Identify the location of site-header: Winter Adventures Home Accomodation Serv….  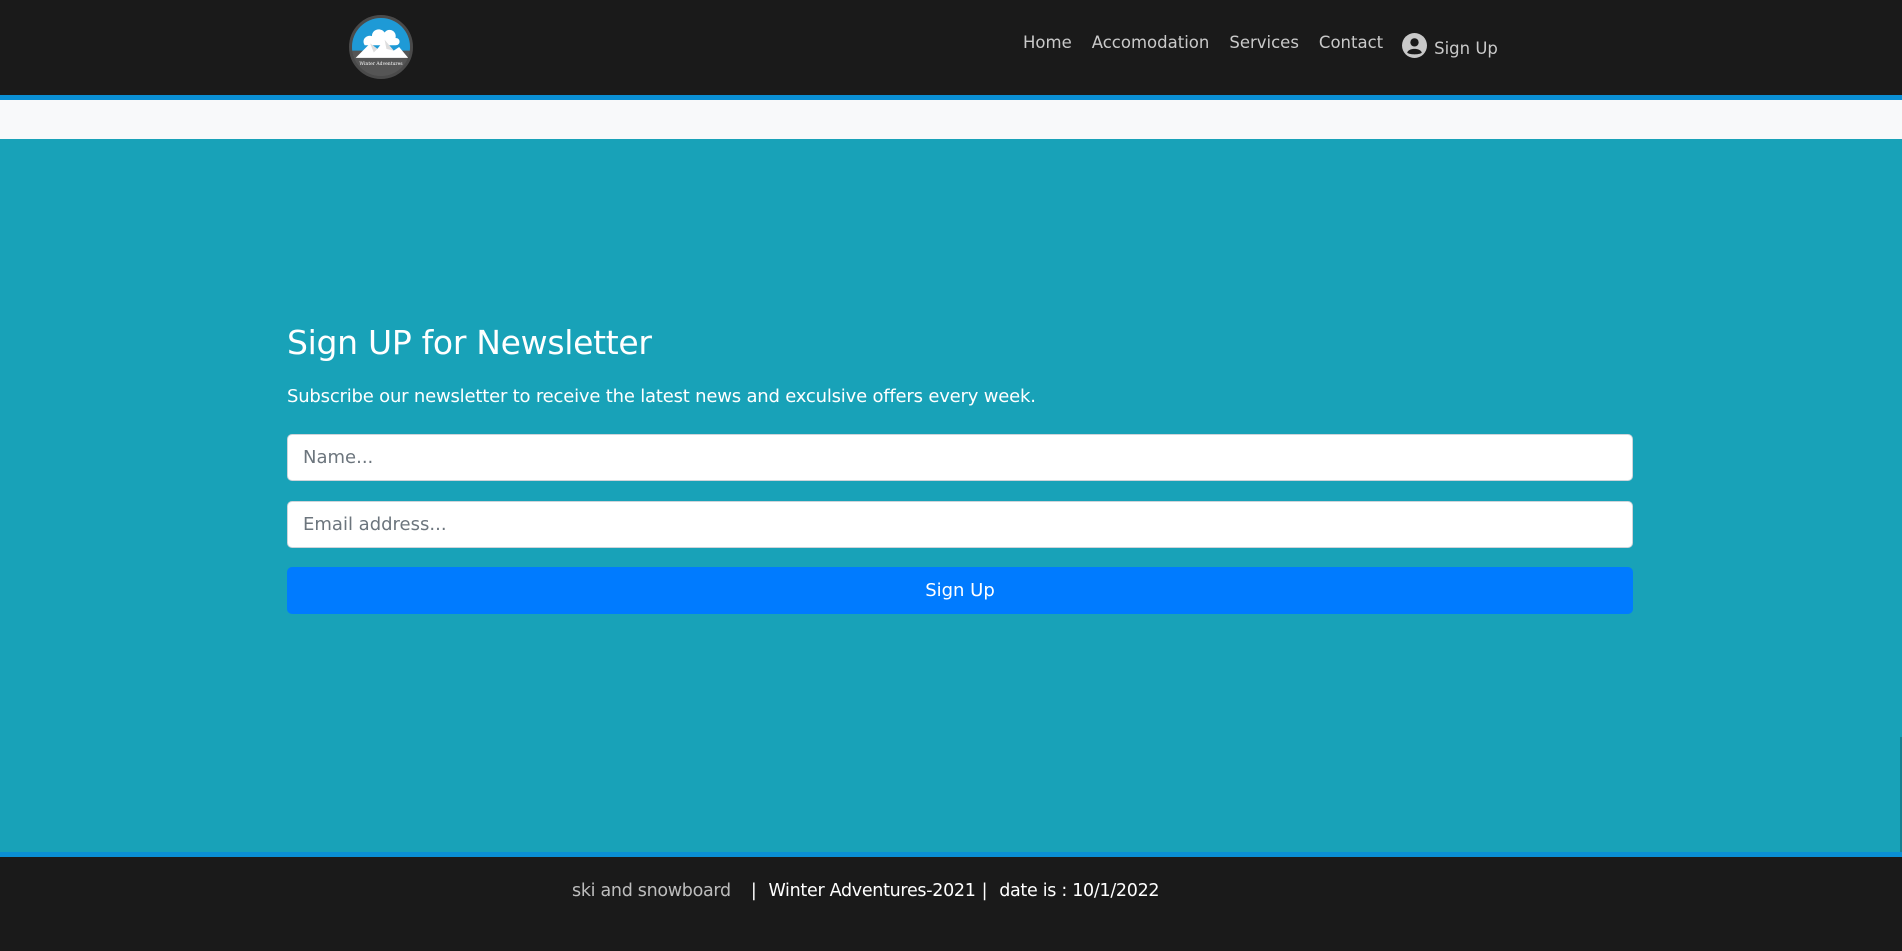
(951, 47).